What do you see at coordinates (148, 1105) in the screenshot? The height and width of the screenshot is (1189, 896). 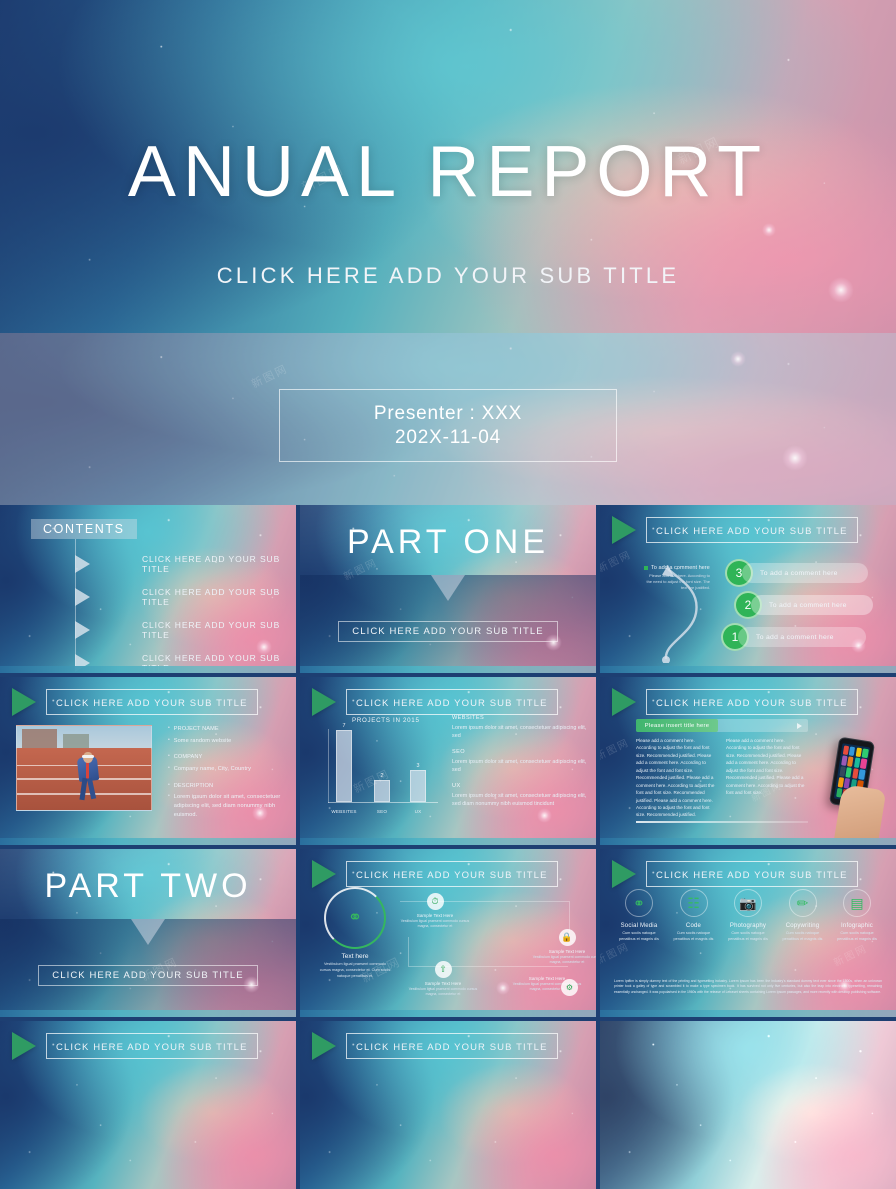 I see `slide-row4-left: CLICK HERE ADD YOUR SUB TITLE` at bounding box center [148, 1105].